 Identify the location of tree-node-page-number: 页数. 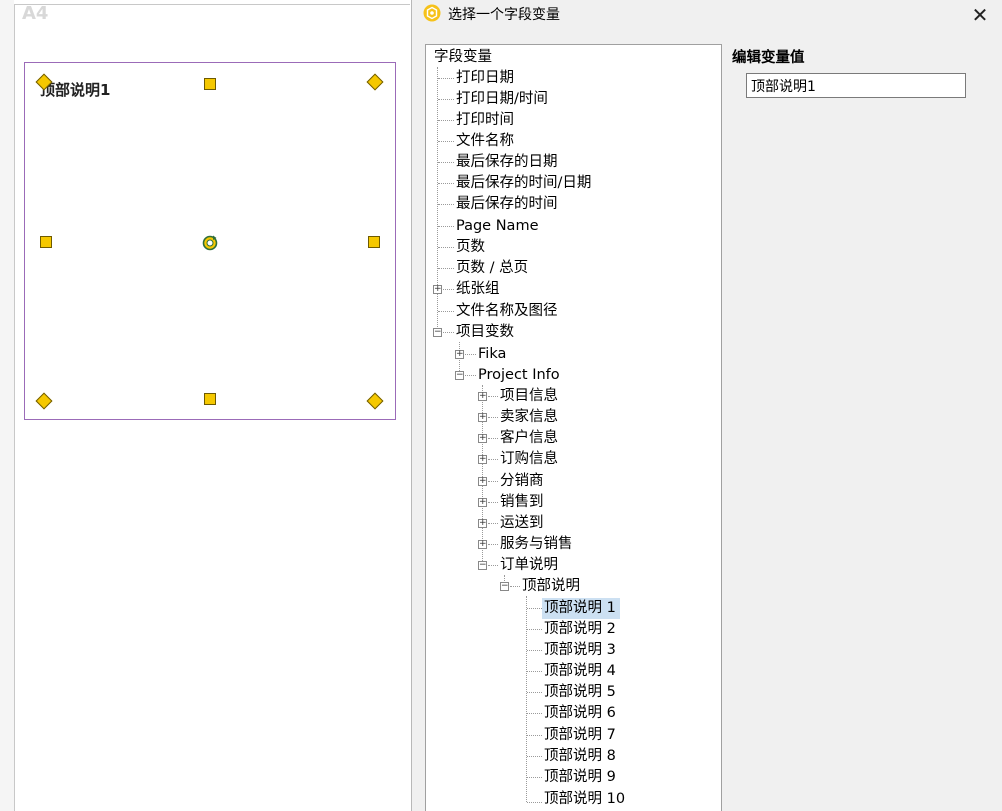
(469, 247).